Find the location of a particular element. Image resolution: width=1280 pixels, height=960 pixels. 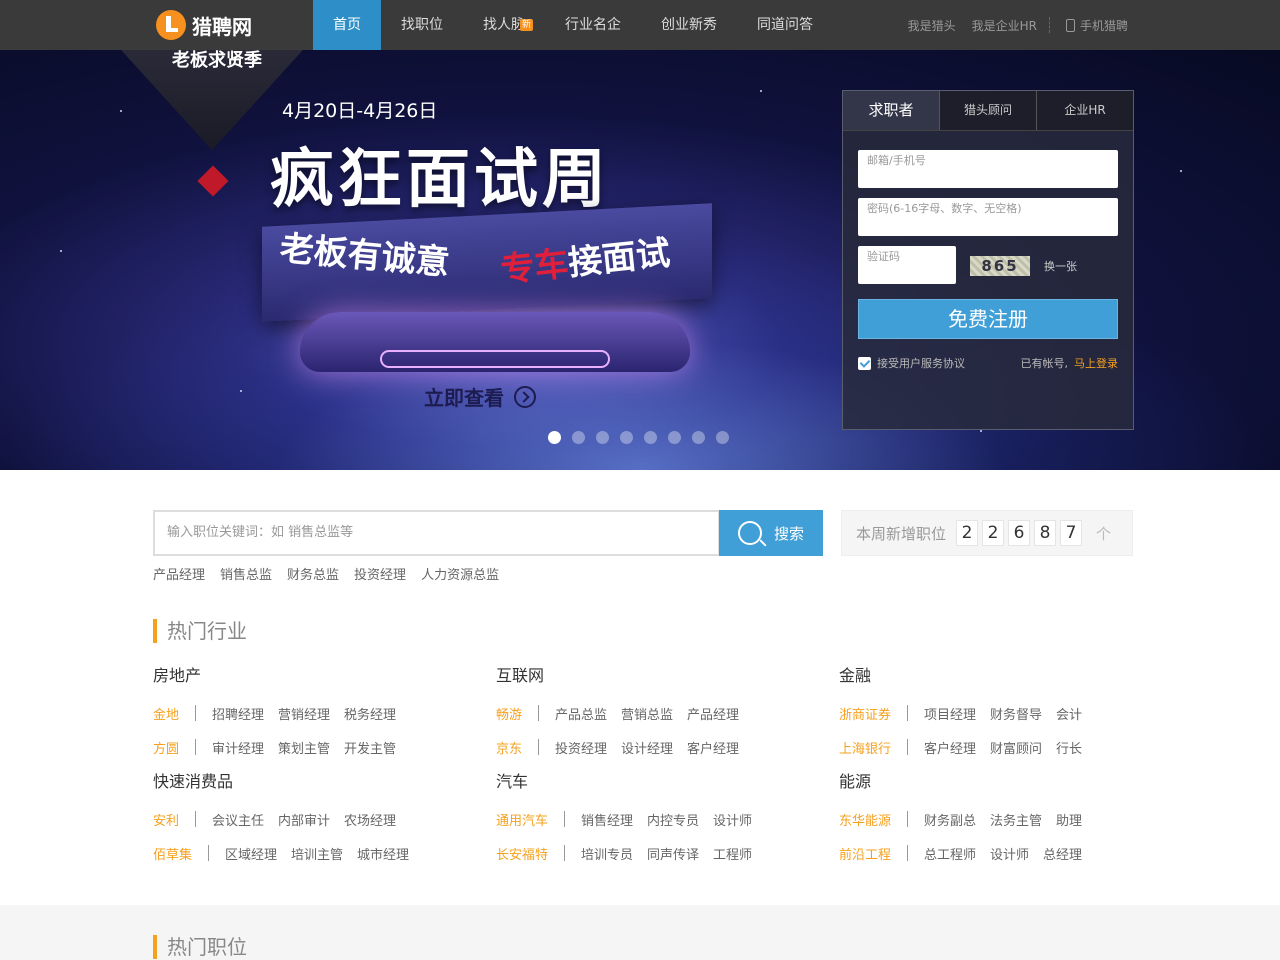

job-link: 区域经理 is located at coordinates (251, 853).